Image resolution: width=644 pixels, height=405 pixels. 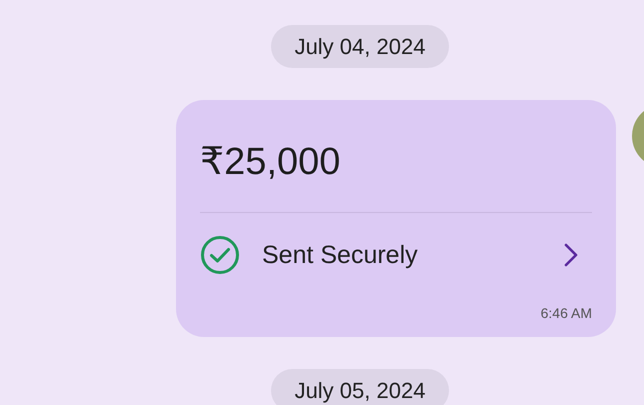 I want to click on chevron-right-icon, so click(x=571, y=255).